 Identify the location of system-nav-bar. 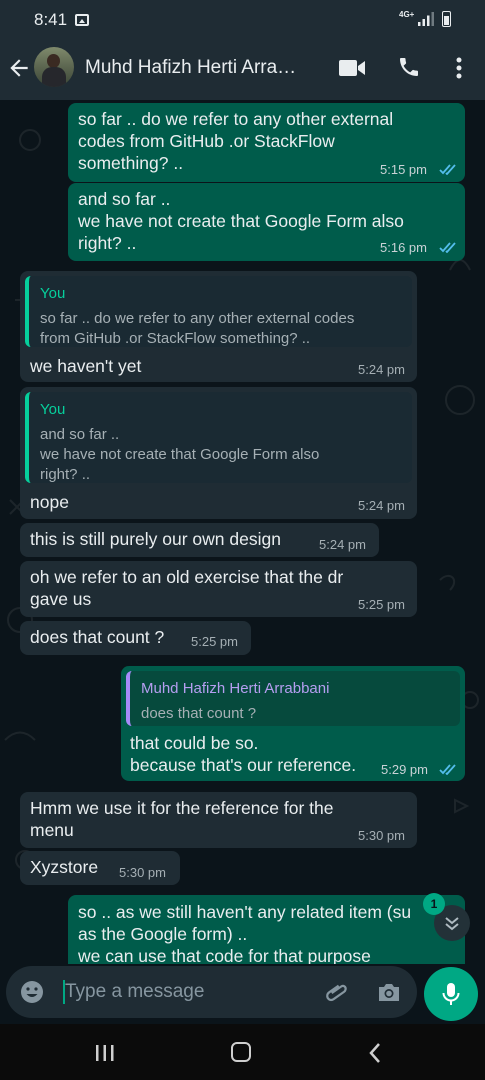
(242, 1052).